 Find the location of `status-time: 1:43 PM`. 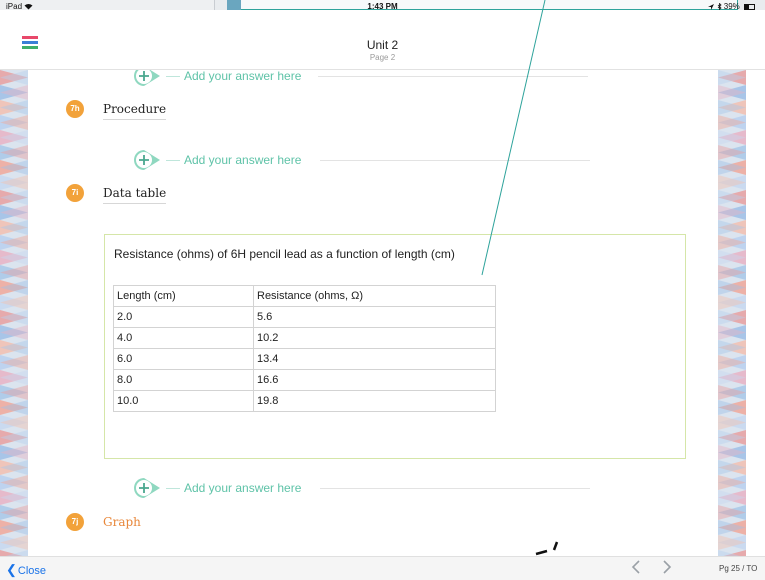

status-time: 1:43 PM is located at coordinates (382, 6).